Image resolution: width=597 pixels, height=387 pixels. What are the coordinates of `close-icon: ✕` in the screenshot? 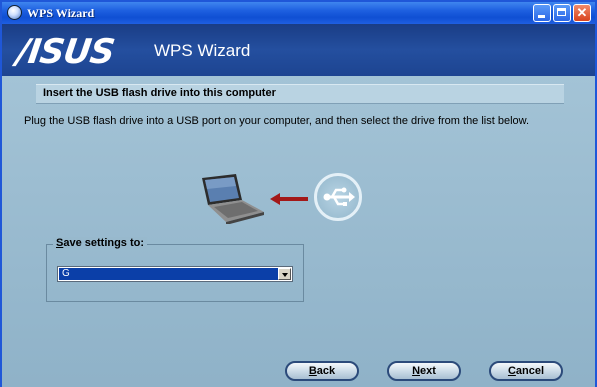 It's located at (582, 12).